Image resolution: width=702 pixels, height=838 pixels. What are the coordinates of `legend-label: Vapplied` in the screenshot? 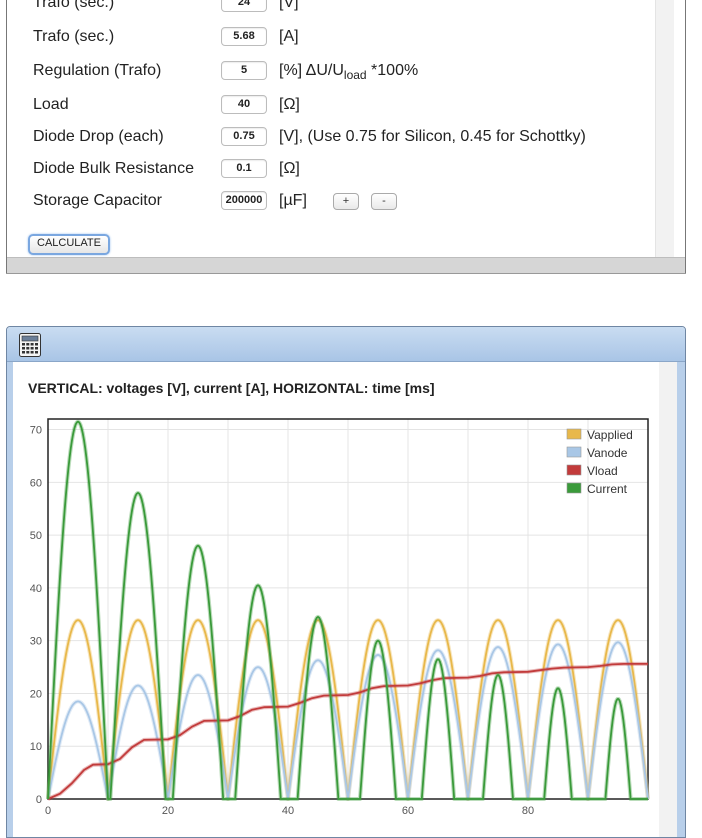 It's located at (610, 435).